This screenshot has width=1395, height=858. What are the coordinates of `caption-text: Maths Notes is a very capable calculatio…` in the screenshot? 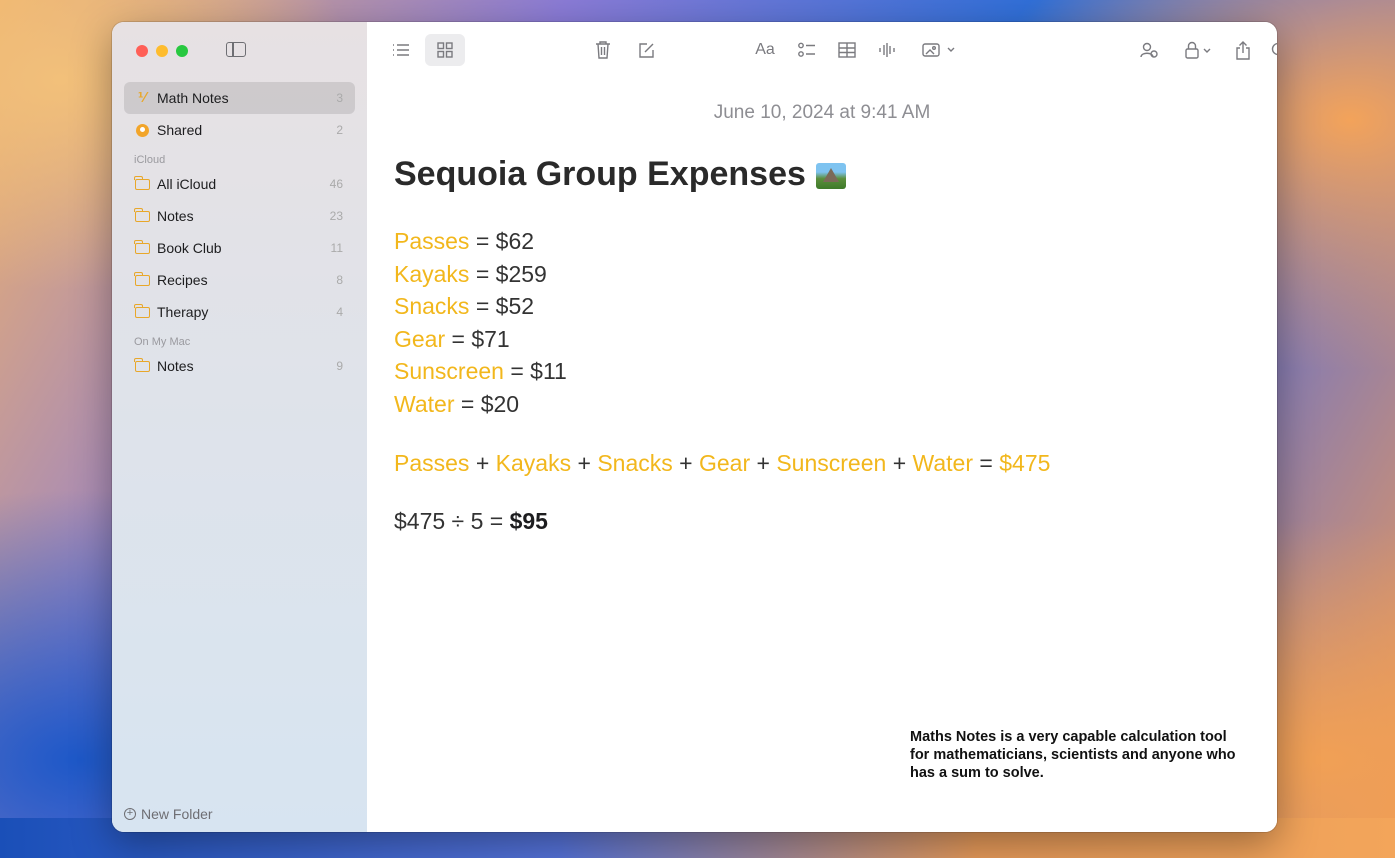 It's located at (1073, 755).